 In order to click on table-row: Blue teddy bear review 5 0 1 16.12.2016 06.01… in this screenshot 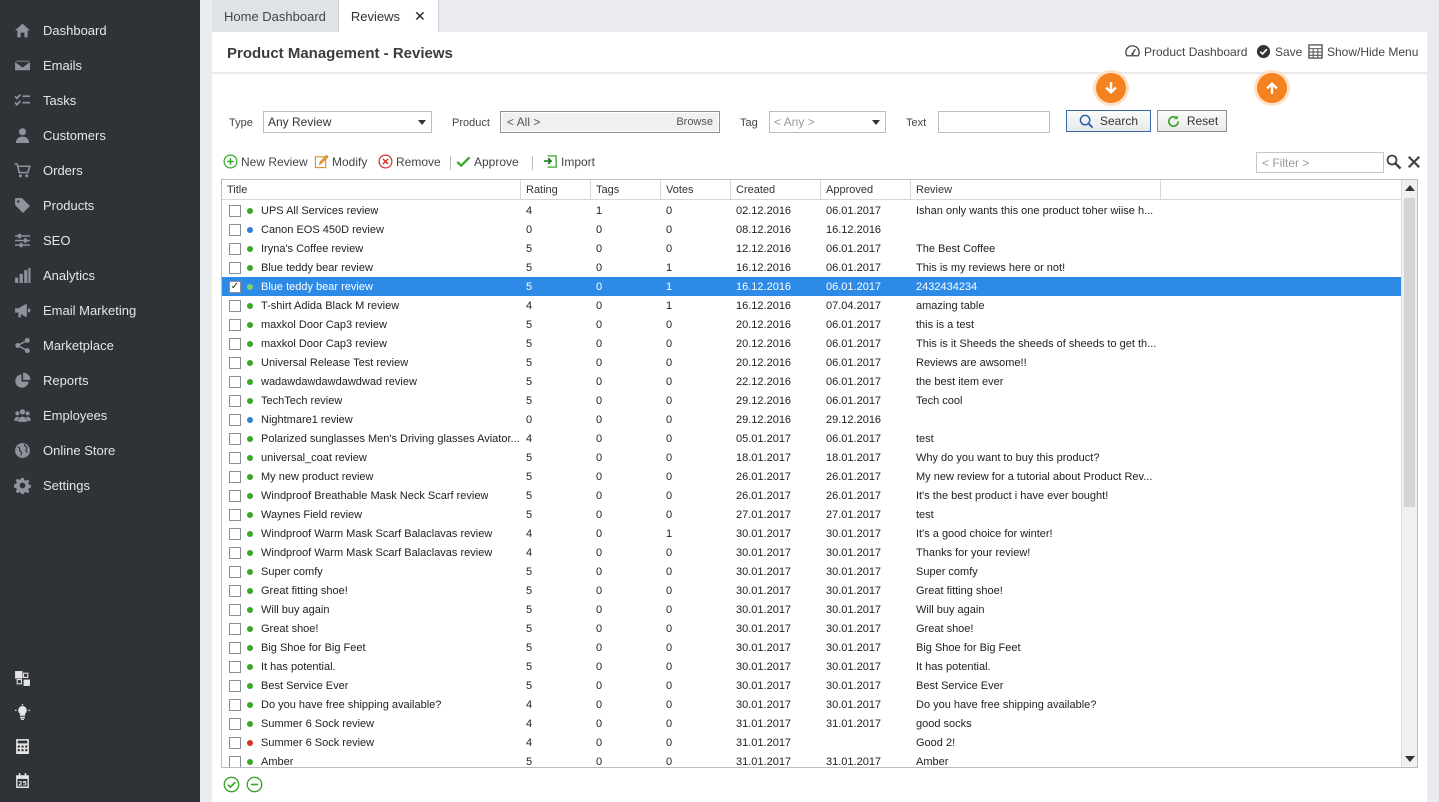, I will do `click(812, 267)`.